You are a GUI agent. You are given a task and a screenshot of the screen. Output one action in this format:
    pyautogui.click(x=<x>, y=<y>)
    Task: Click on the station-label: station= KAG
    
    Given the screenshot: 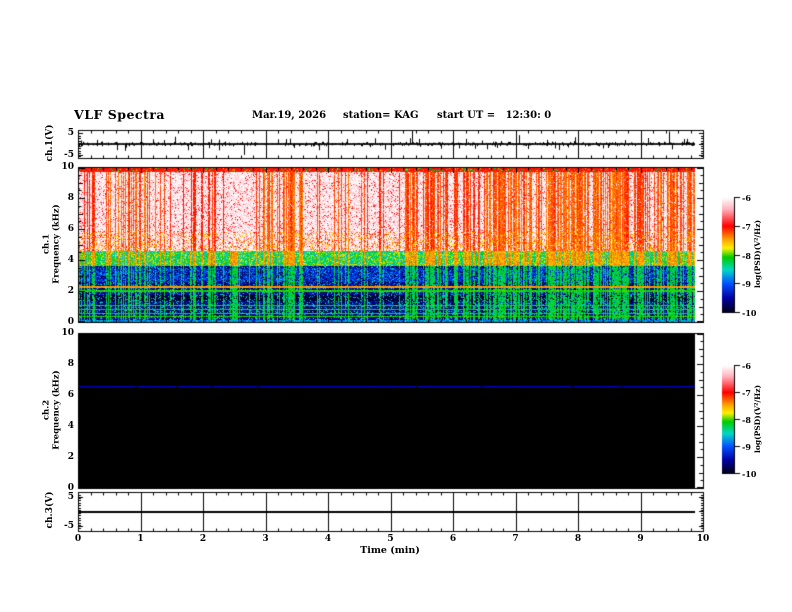 What is the action you would take?
    pyautogui.click(x=381, y=115)
    